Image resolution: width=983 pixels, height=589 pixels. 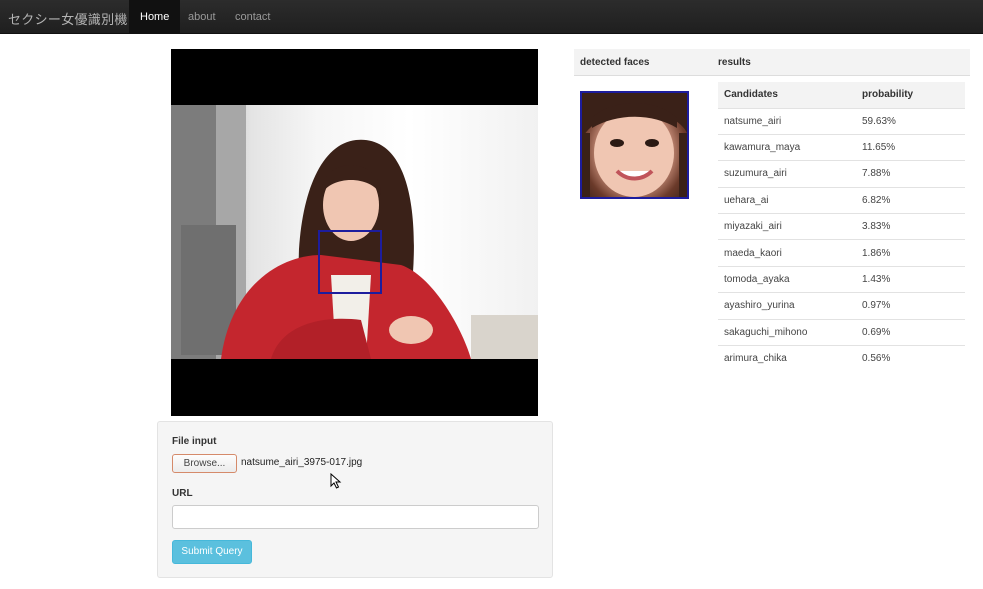 I want to click on submit-query-button: Submit Query, so click(x=212, y=552).